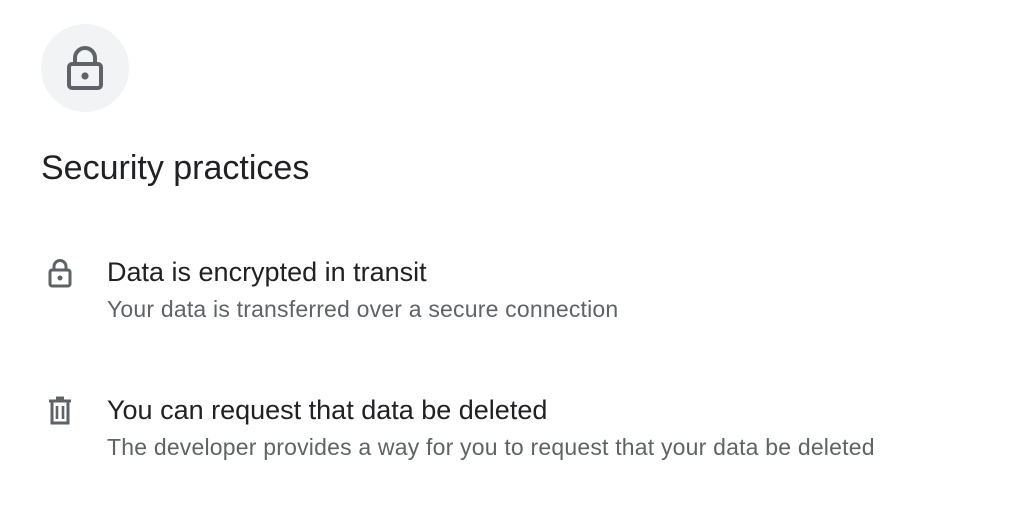 The width and height of the screenshot is (1024, 518). Describe the element at coordinates (327, 410) in the screenshot. I see `item-title: You can request that data be deleted` at that location.